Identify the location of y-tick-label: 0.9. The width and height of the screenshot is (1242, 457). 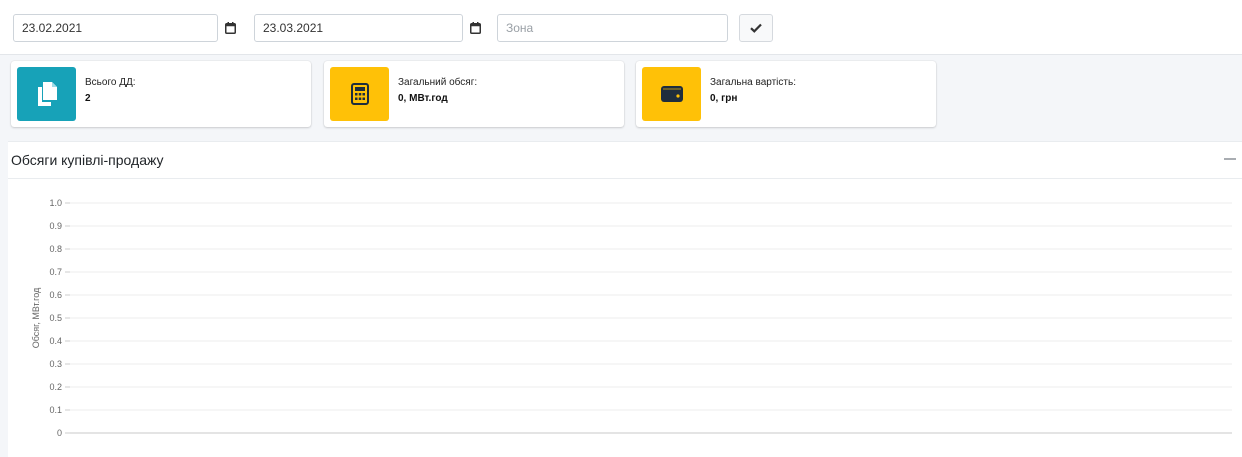
(55, 226).